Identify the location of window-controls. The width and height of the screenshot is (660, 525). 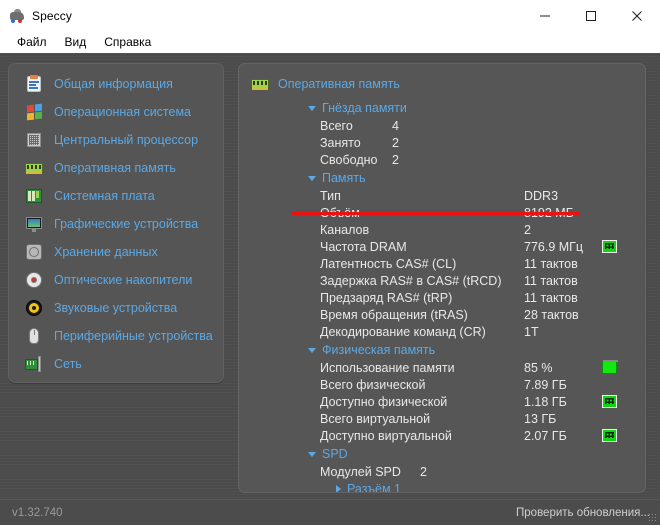
(591, 15).